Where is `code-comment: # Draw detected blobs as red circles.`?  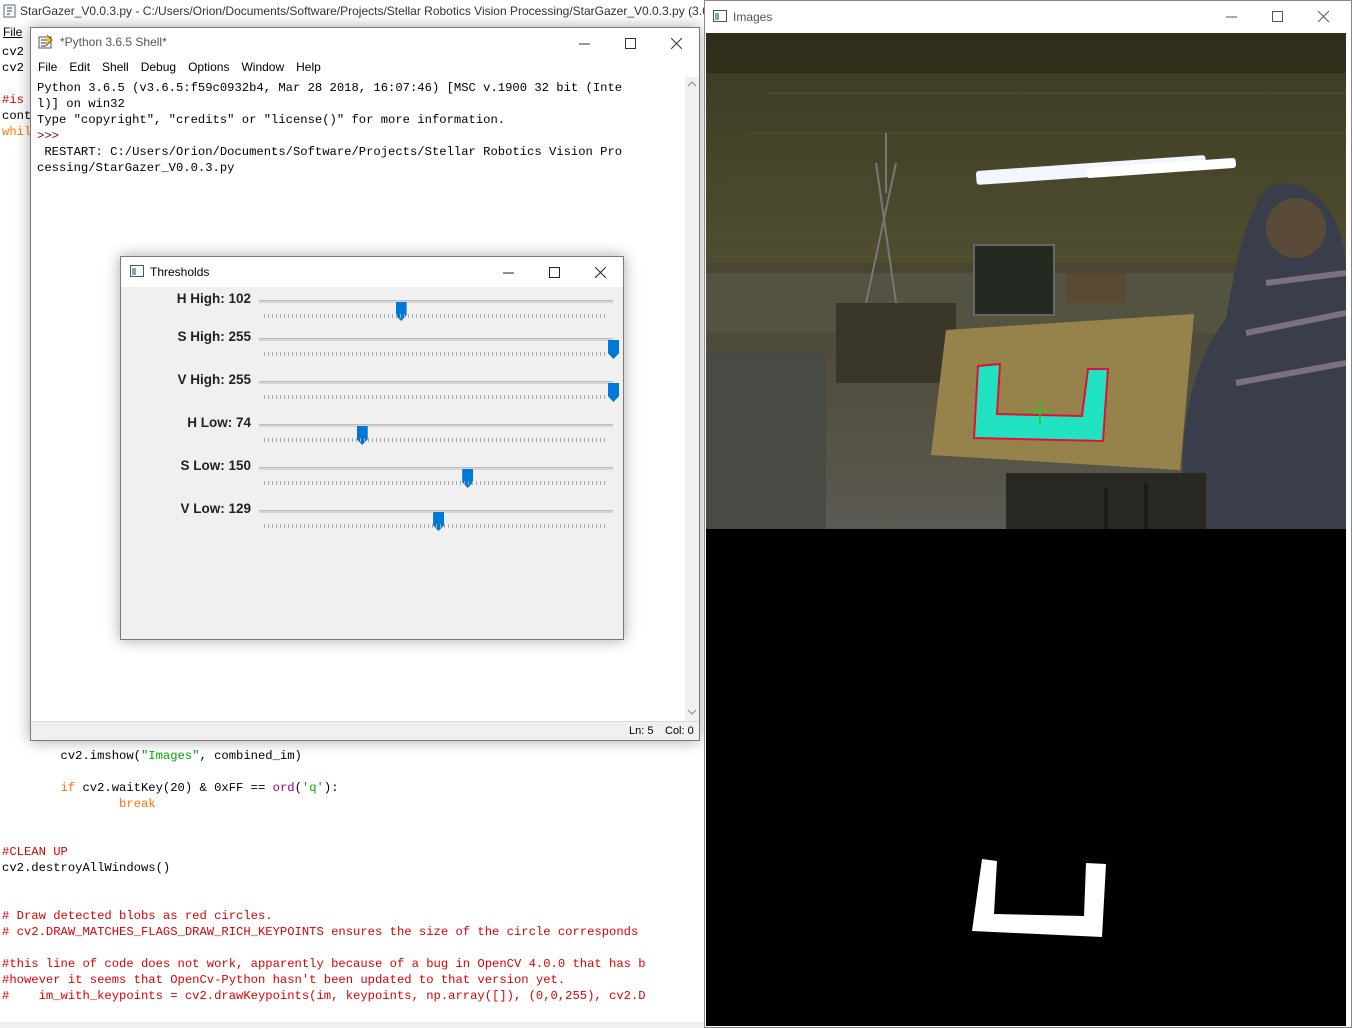 code-comment: # Draw detected blobs as red circles. is located at coordinates (137, 916).